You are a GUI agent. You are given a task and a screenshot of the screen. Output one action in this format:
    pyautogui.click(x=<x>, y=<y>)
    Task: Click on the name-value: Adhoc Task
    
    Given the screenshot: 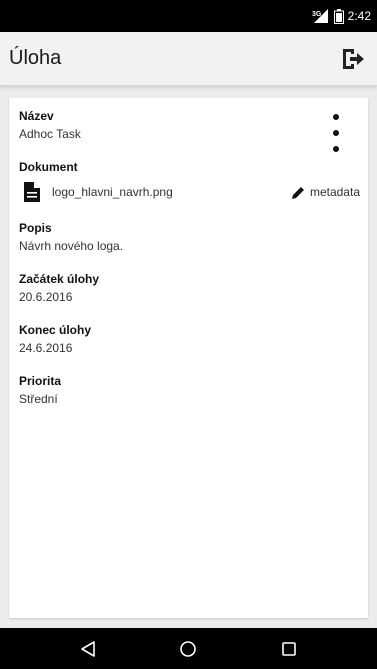 What is the action you would take?
    pyautogui.click(x=50, y=134)
    